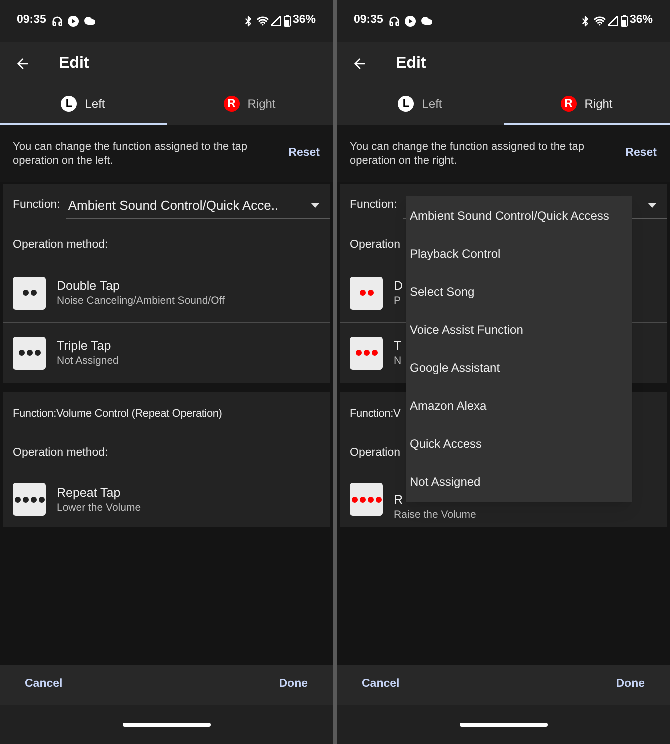 The width and height of the screenshot is (670, 744). What do you see at coordinates (249, 105) in the screenshot?
I see `side-tab: R Right` at bounding box center [249, 105].